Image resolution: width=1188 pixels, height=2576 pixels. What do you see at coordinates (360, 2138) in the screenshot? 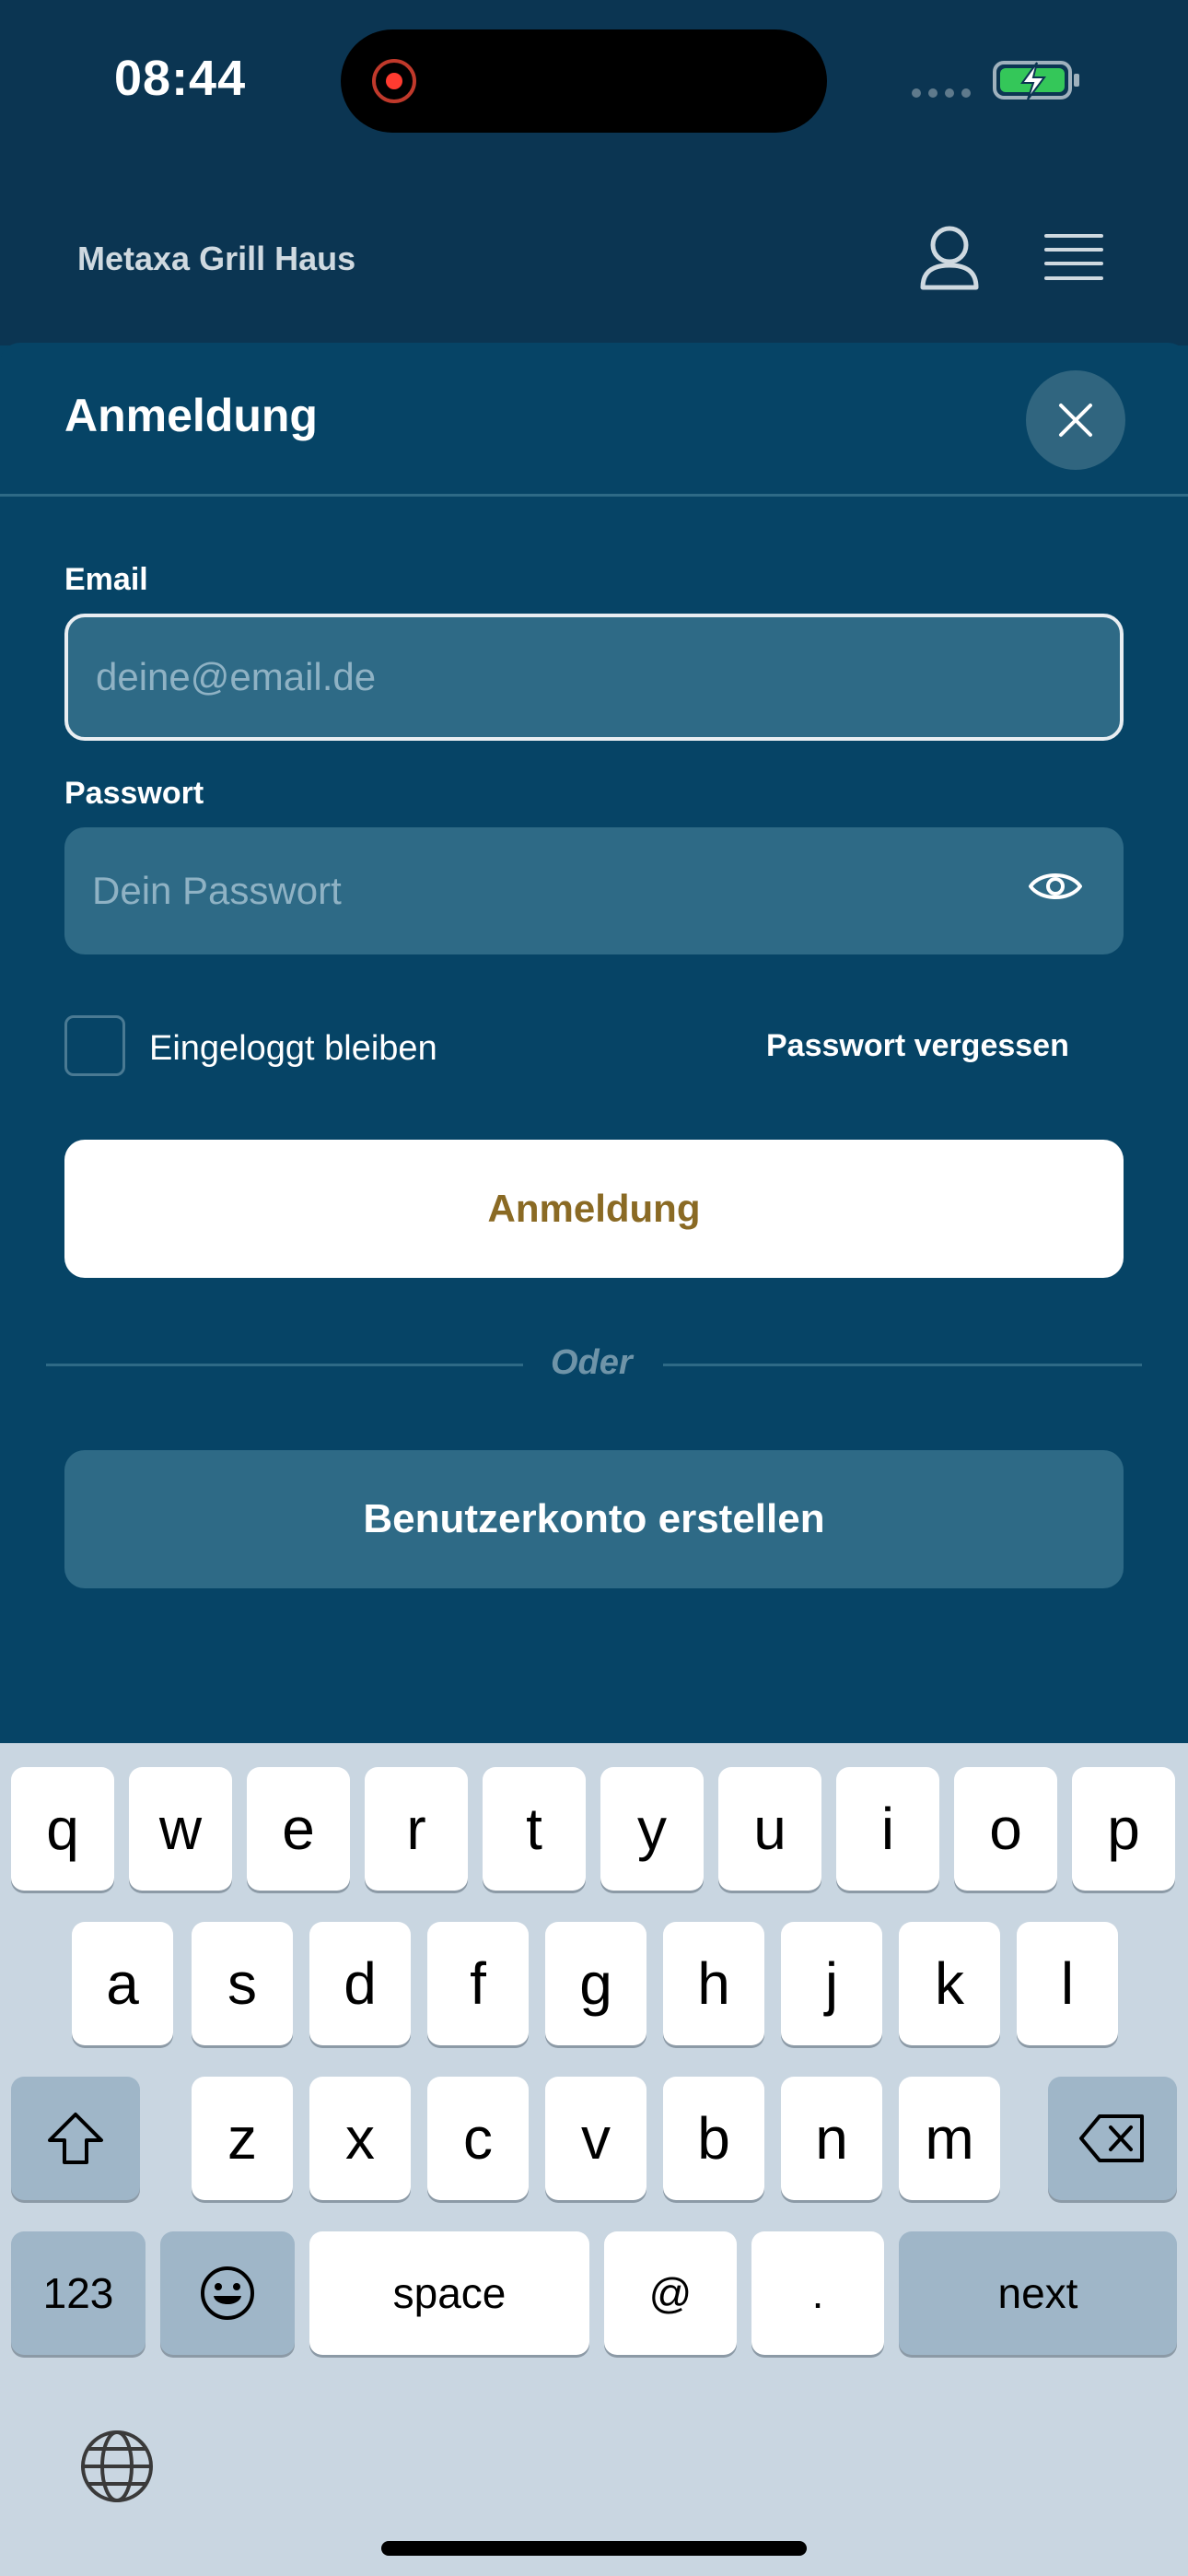
I see `key-x: x` at bounding box center [360, 2138].